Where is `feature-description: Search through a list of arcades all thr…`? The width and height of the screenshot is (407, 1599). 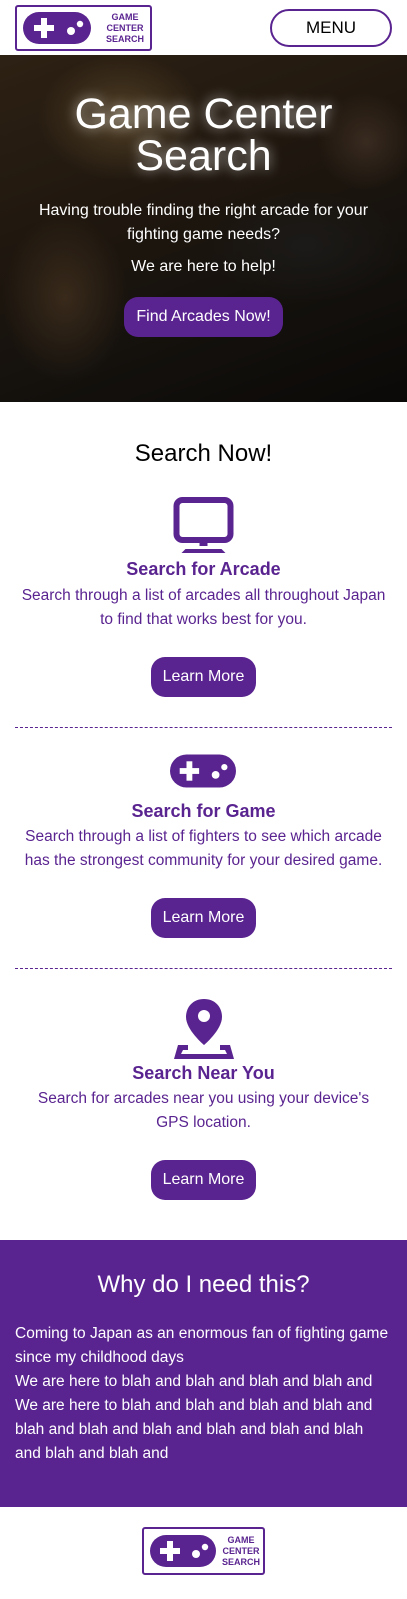 feature-description: Search through a list of arcades all thr… is located at coordinates (203, 607).